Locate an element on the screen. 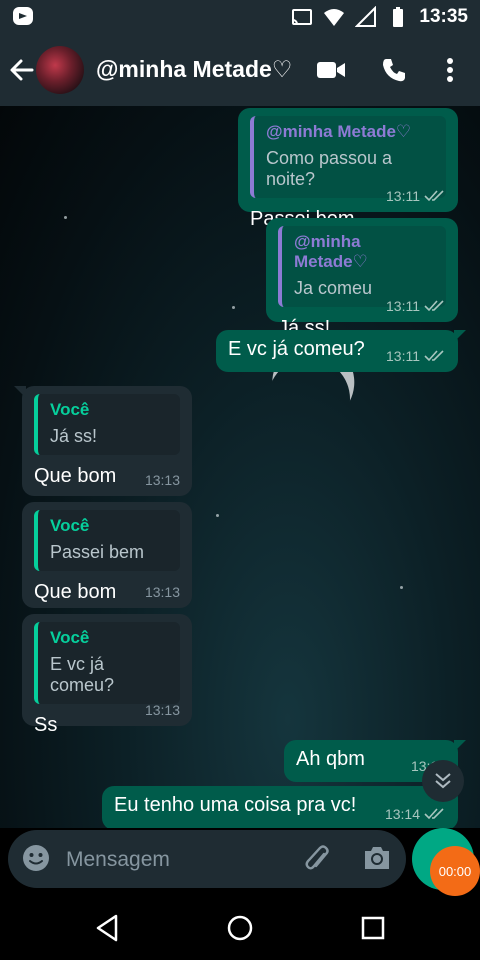 This screenshot has height=960, width=480. message-bubble-incoming: Você Passei bem Que bom 13:13 is located at coordinates (107, 555).